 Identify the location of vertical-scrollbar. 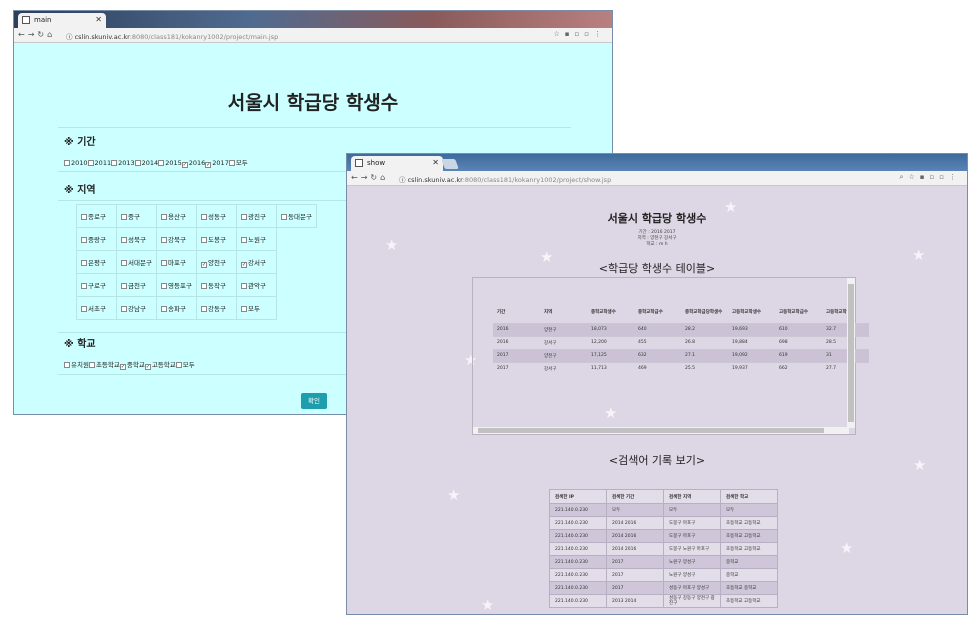
(851, 353).